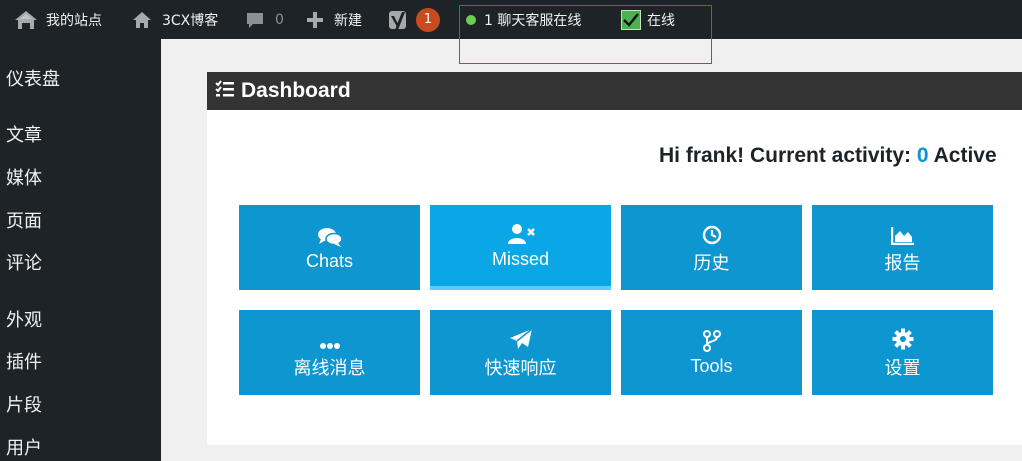  Describe the element at coordinates (329, 367) in the screenshot. I see `tile-label: 离线消息` at that location.